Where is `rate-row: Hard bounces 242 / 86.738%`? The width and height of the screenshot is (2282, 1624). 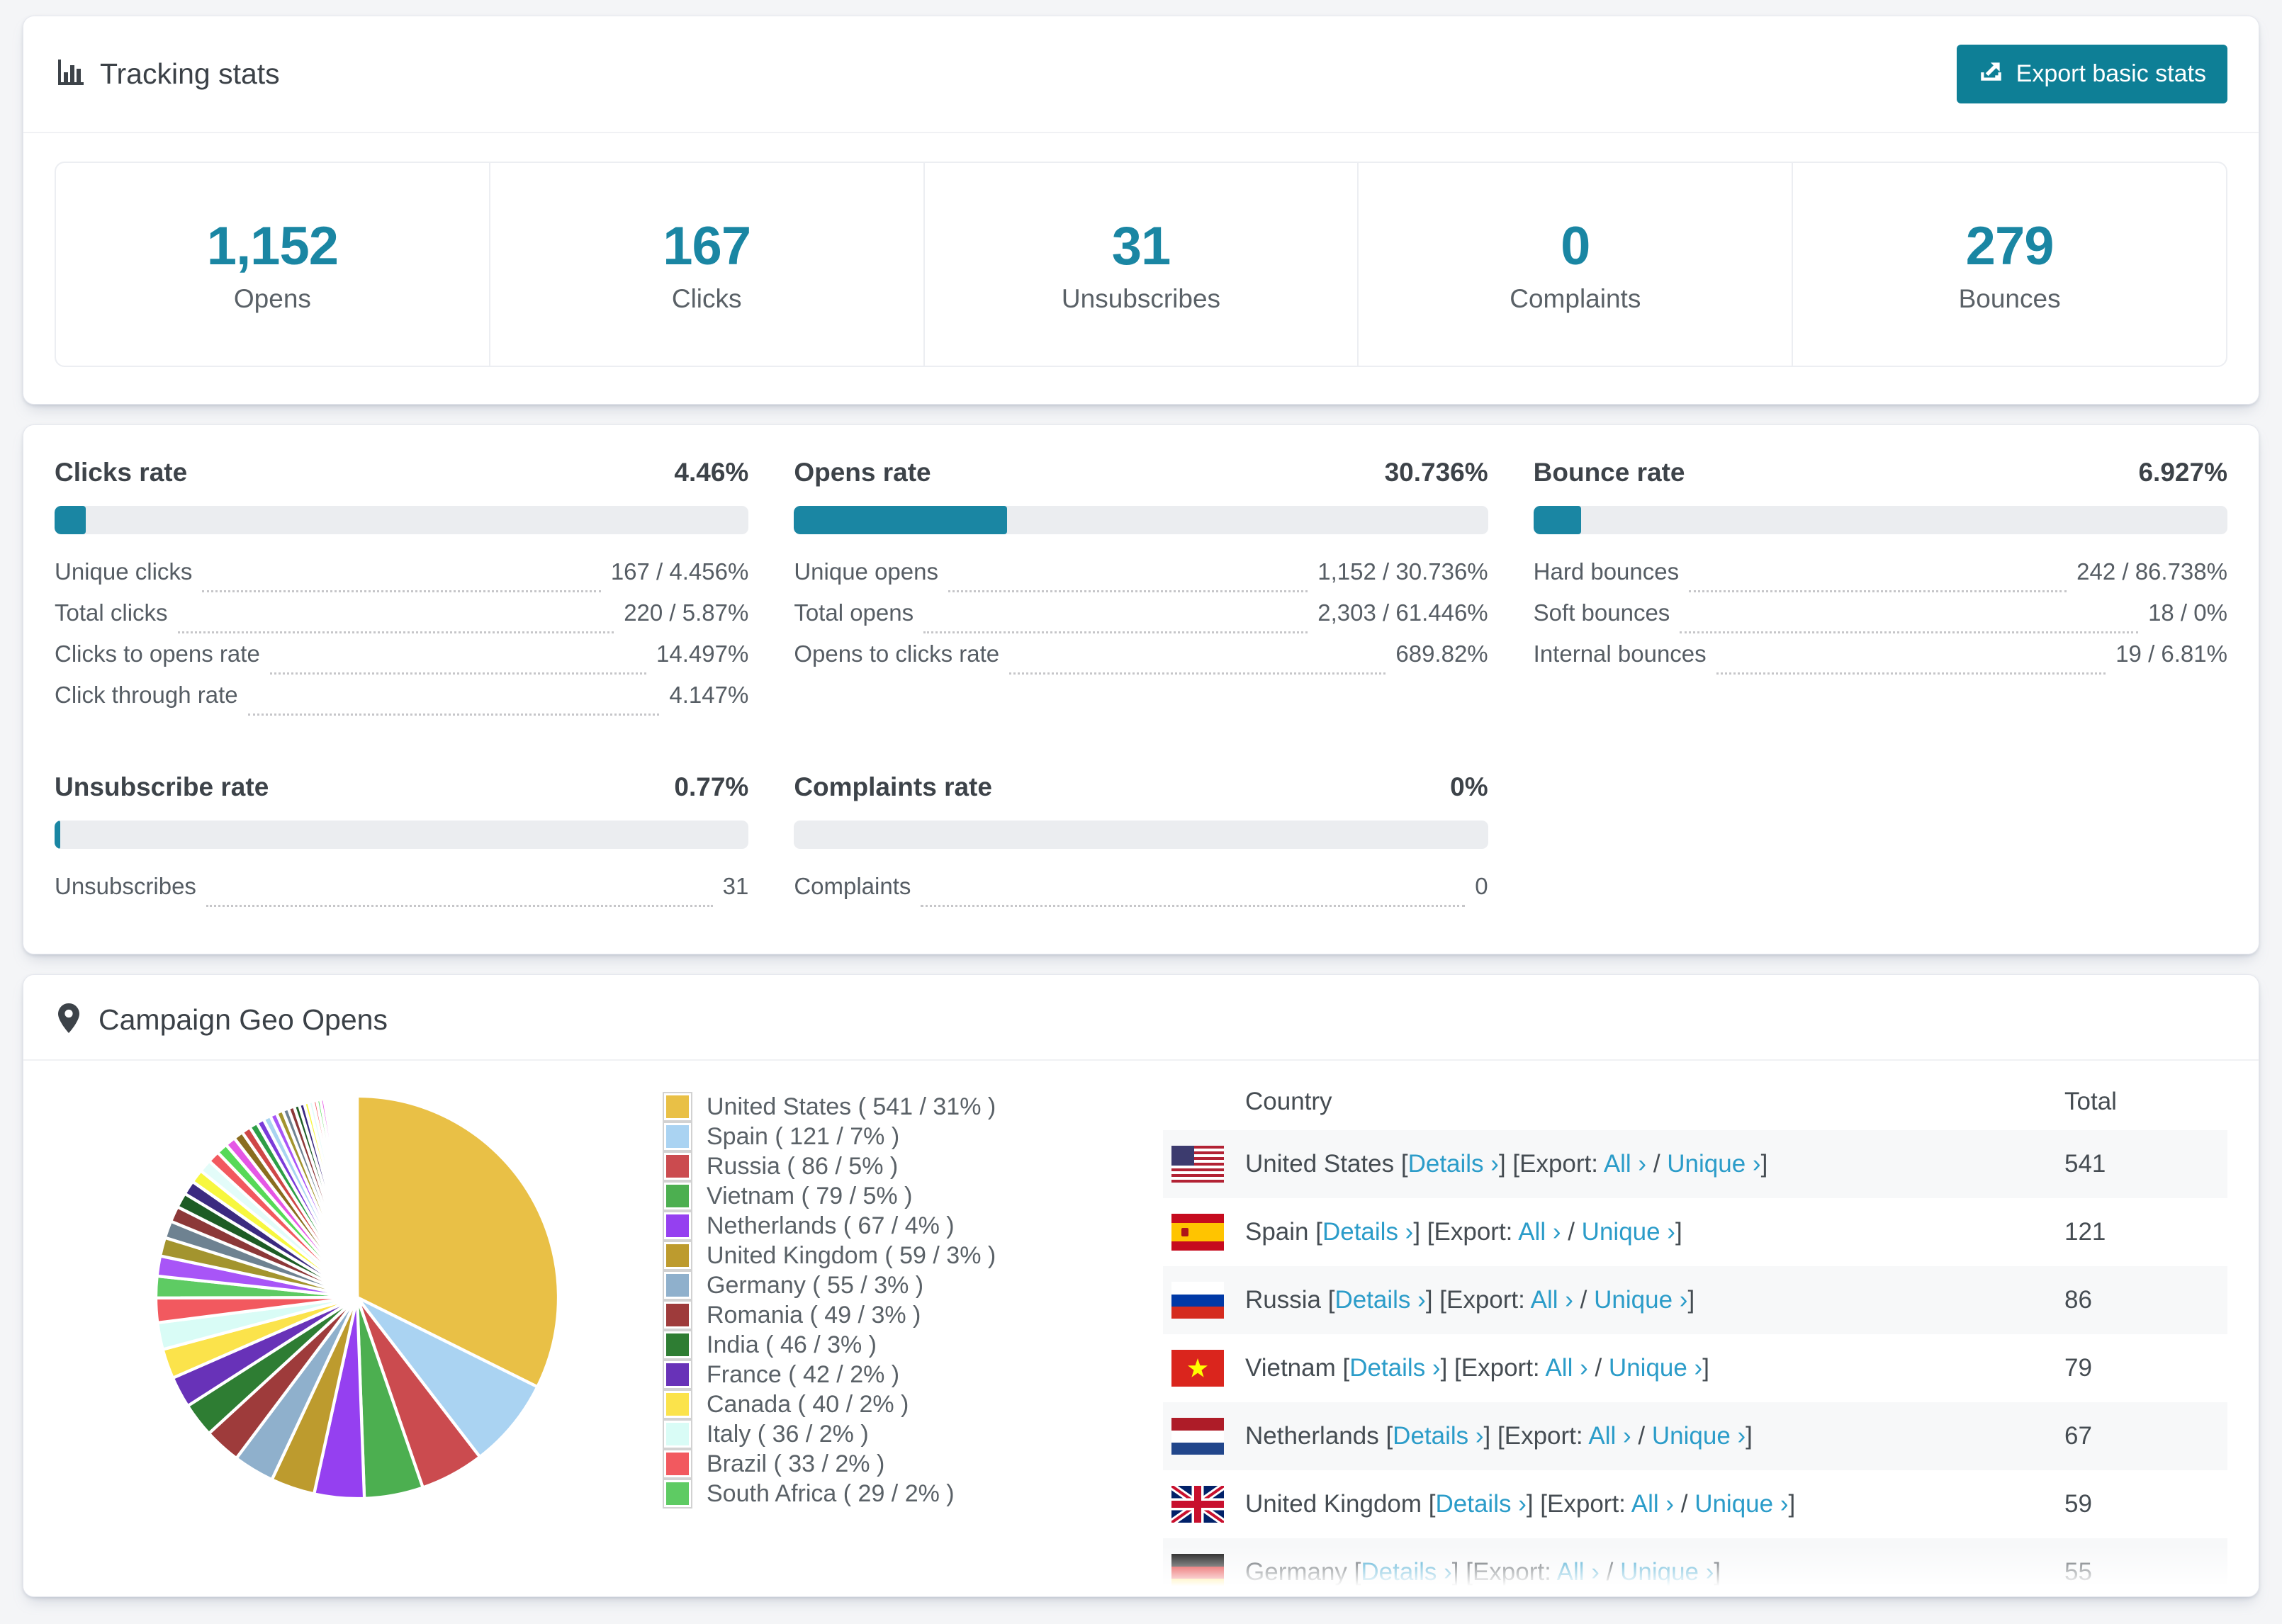
rate-row: Hard bounces 242 / 86.738% is located at coordinates (1881, 579).